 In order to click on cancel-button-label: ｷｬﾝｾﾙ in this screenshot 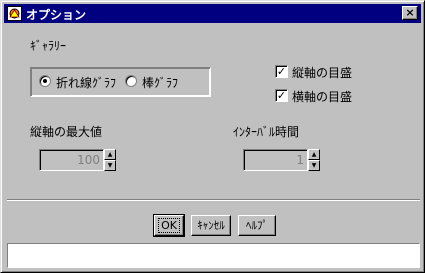, I will do `click(211, 225)`.